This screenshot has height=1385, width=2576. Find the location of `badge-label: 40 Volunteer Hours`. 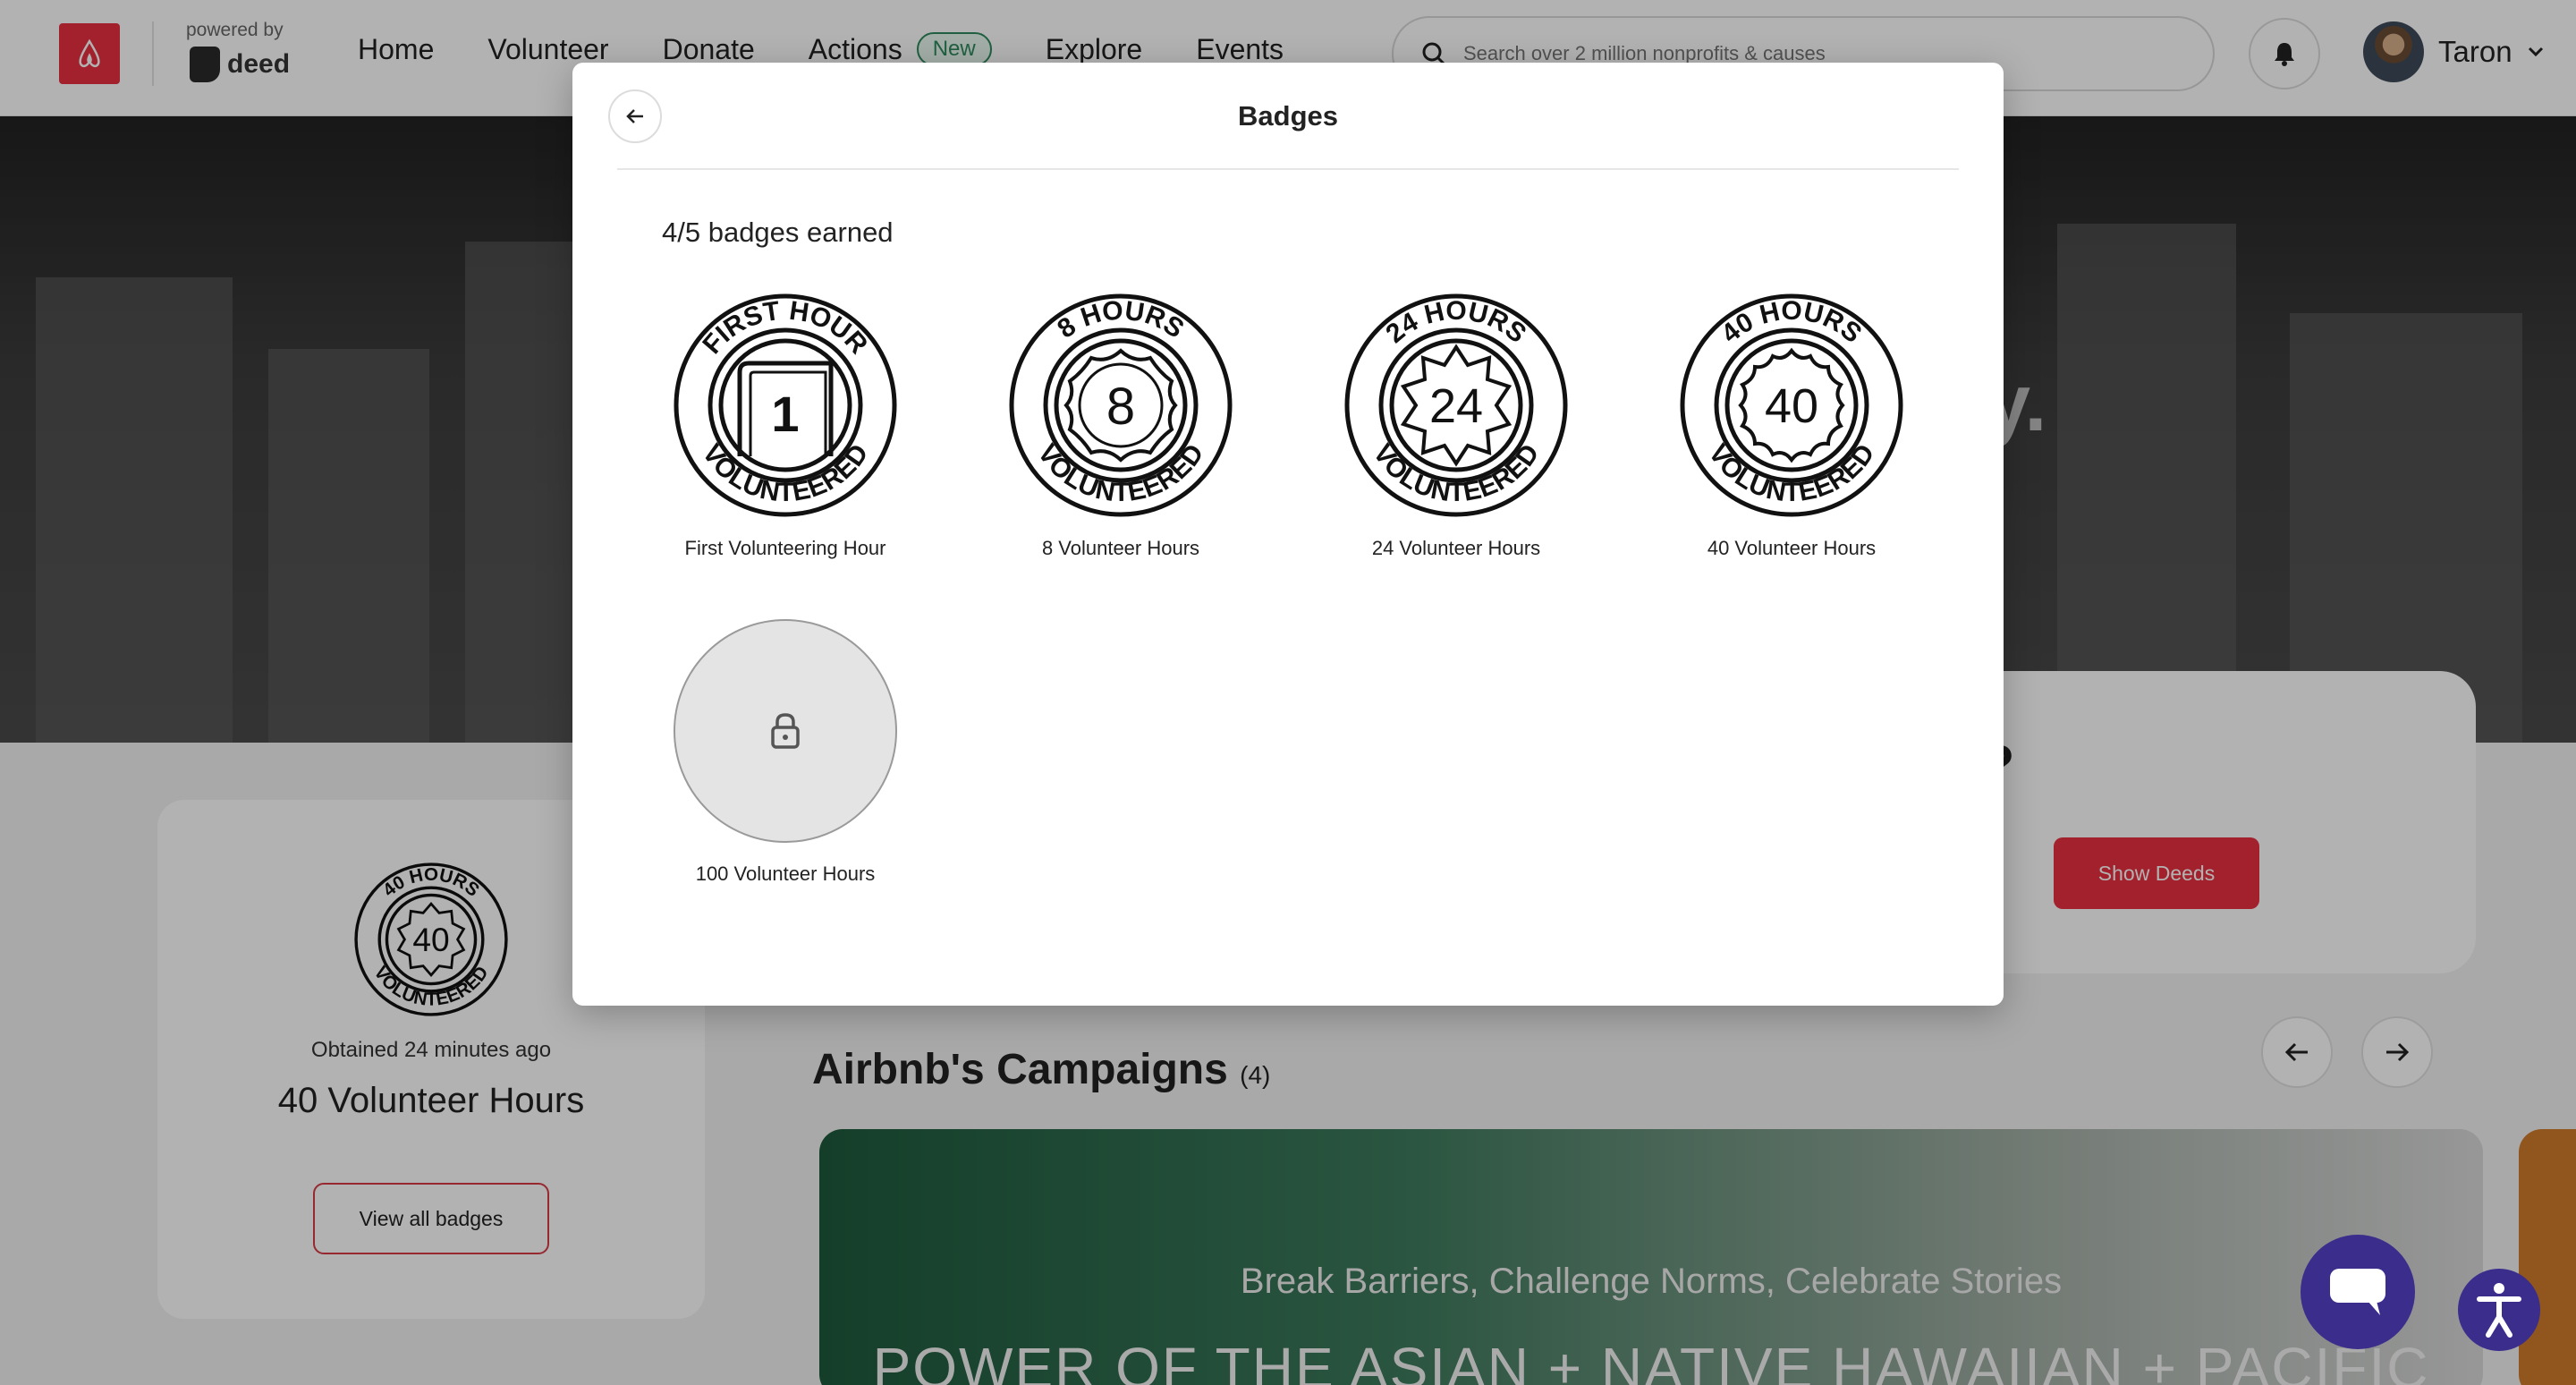

badge-label: 40 Volunteer Hours is located at coordinates (1792, 548).